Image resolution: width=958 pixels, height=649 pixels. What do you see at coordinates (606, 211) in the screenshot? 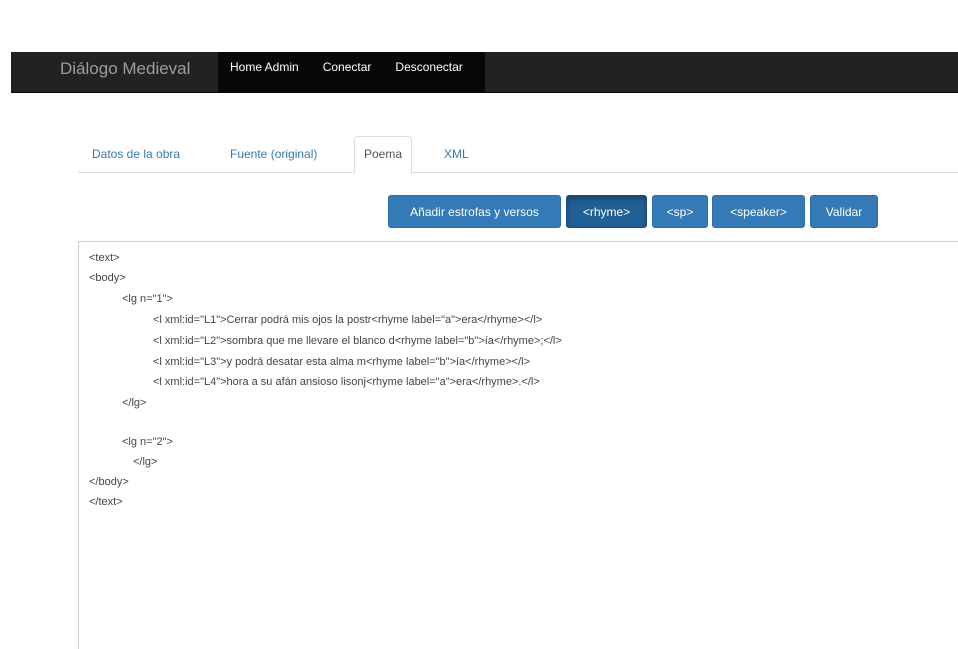
I see `rhyme-tag-button: <rhyme>` at bounding box center [606, 211].